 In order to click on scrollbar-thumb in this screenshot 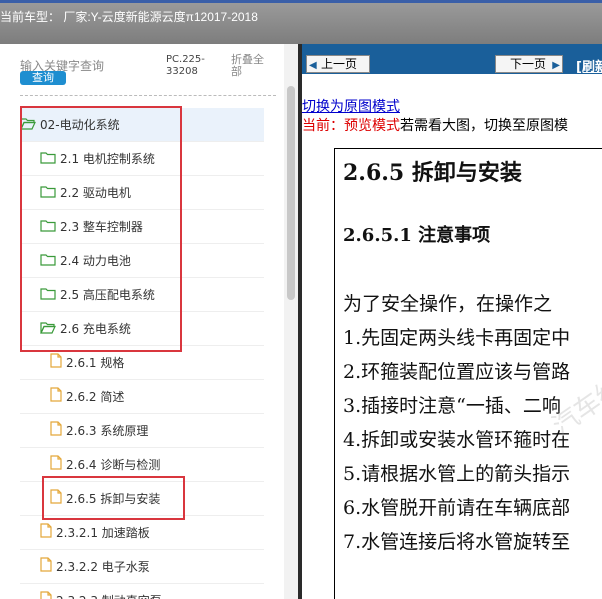, I will do `click(291, 193)`.